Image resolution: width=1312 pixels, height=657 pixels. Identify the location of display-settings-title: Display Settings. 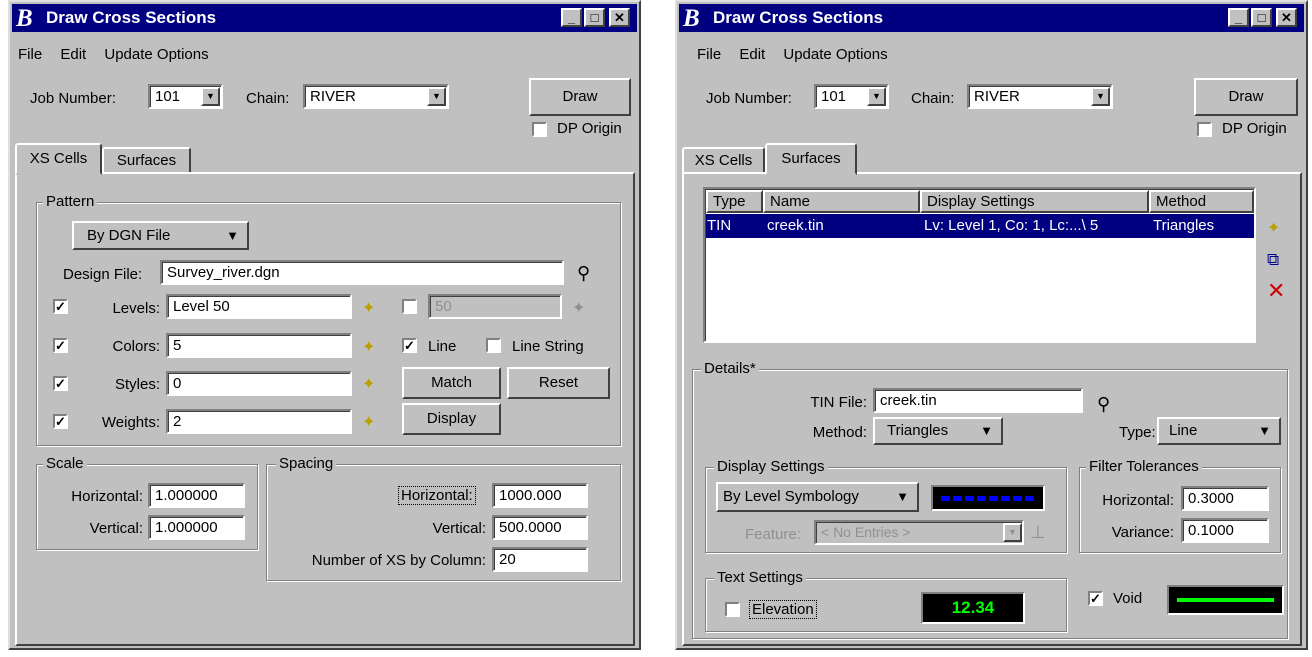
(771, 466).